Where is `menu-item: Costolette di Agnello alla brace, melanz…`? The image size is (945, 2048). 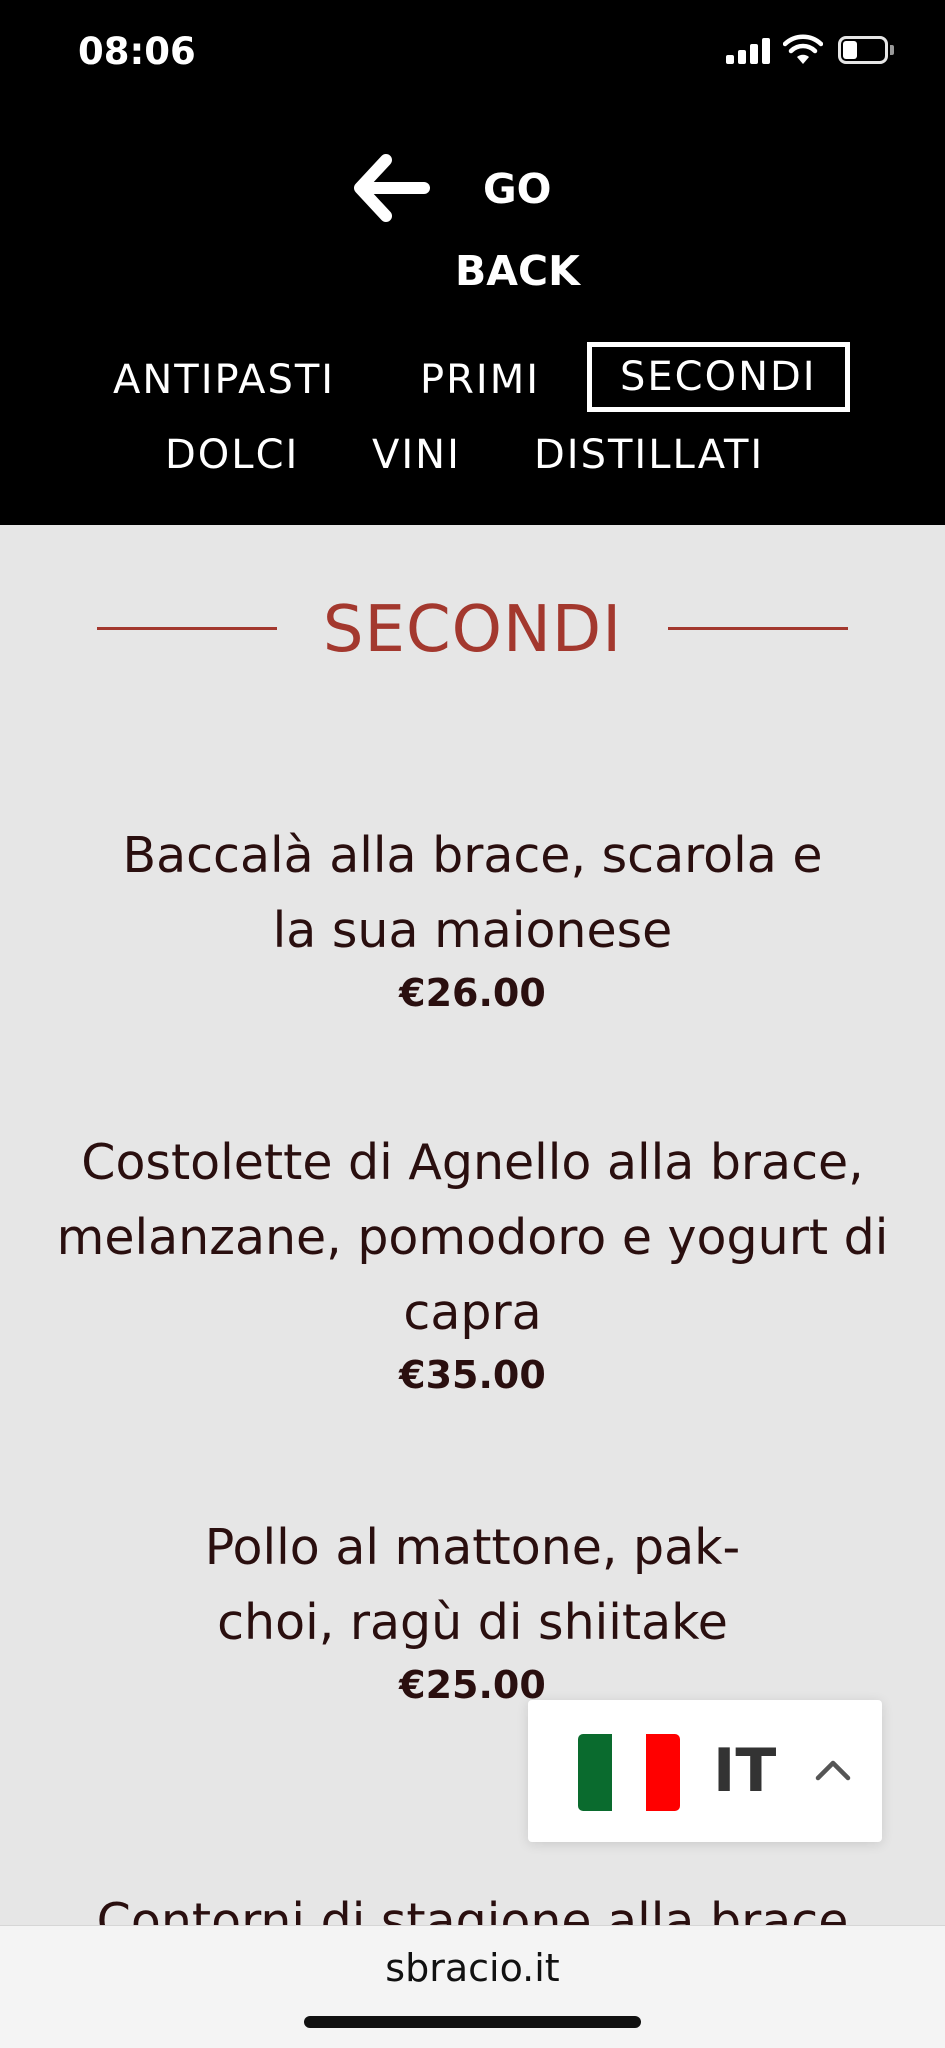 menu-item: Costolette di Agnello alla brace, melanz… is located at coordinates (472, 1261).